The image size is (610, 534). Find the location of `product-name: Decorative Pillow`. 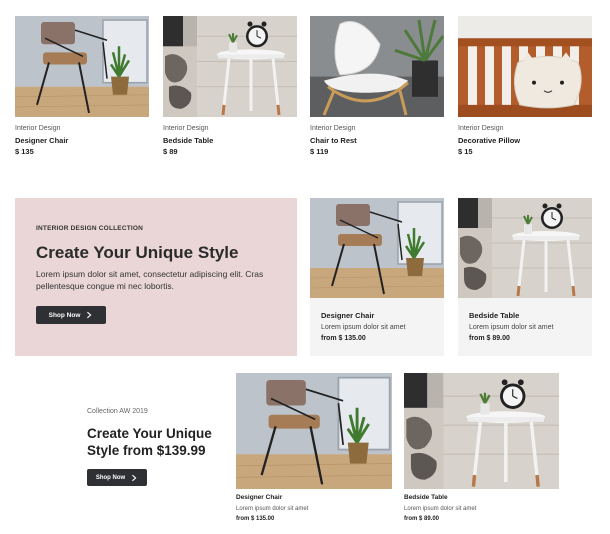

product-name: Decorative Pillow is located at coordinates (489, 140).